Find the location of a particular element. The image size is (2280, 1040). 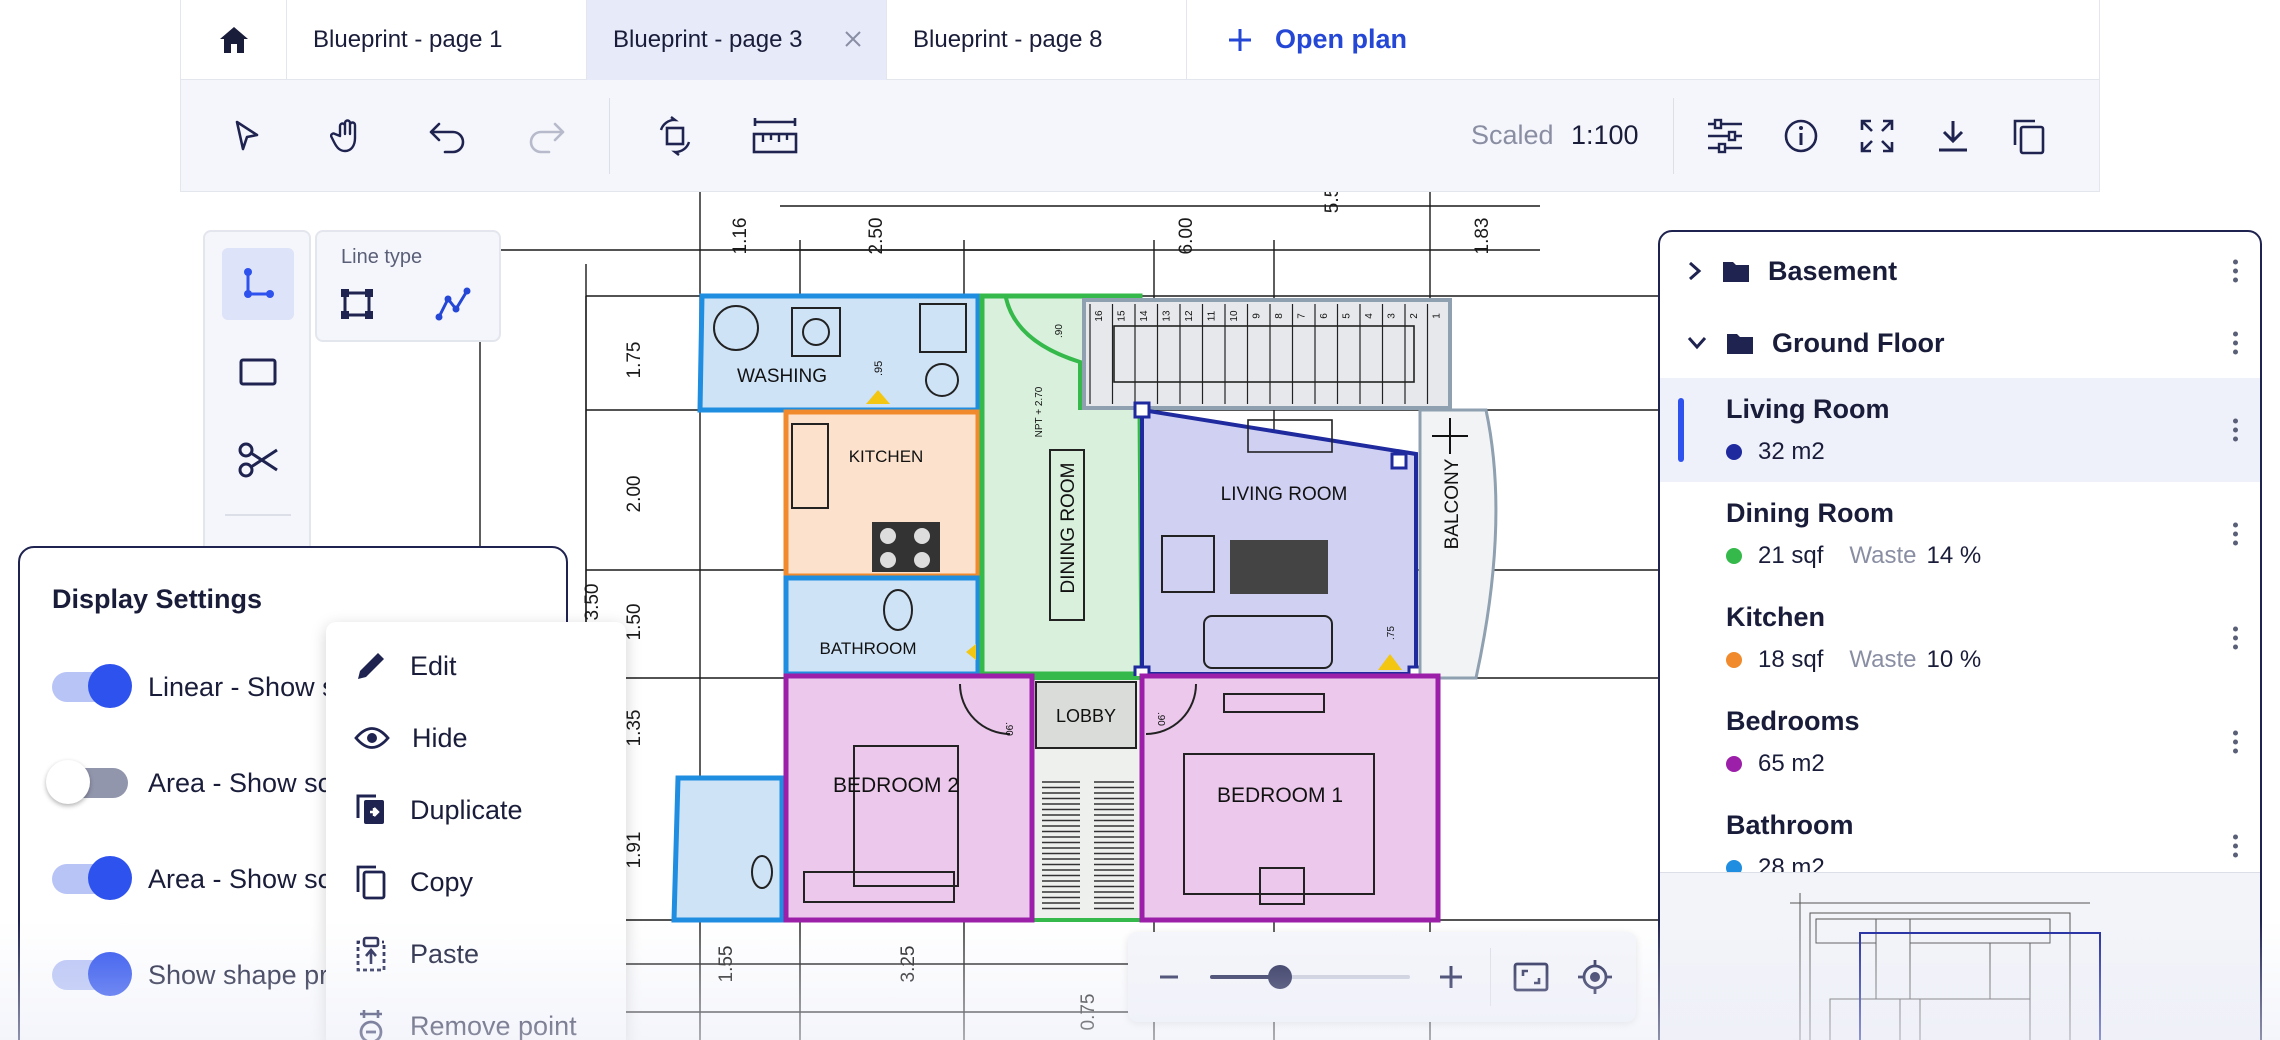

menu-item-hide: Hide is located at coordinates (476, 738).